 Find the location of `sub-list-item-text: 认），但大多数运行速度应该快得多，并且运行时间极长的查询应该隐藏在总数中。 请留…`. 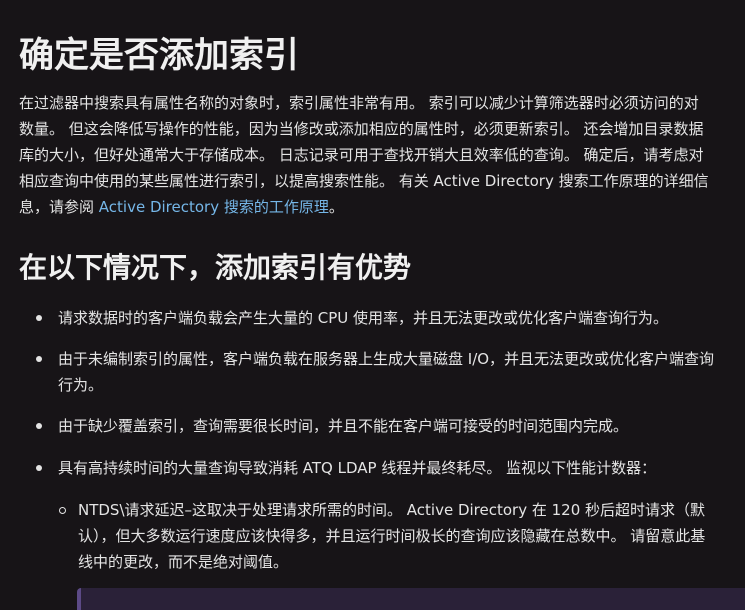

sub-list-item-text: 认），但大多数运行速度应该快得多，并且运行时间极长的查询应该隐藏在总数中。 请留… is located at coordinates (392, 536).